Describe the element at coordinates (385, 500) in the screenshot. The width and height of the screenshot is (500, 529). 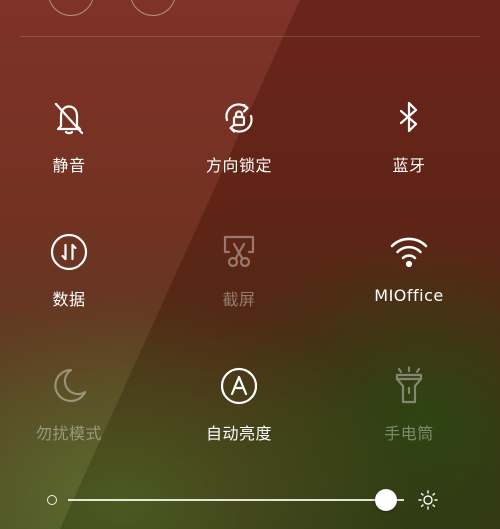
I see `brightness-thumb` at that location.